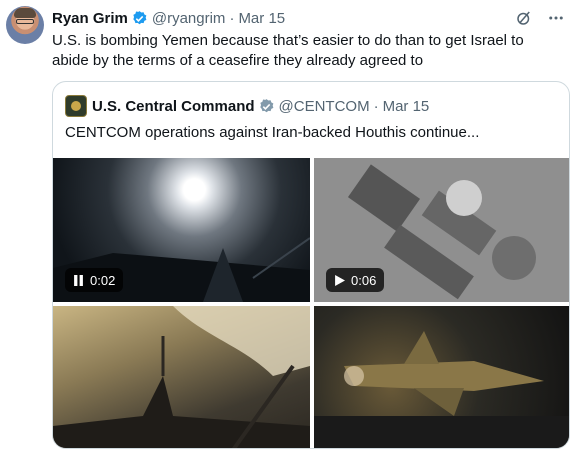 The height and width of the screenshot is (452, 573). What do you see at coordinates (103, 280) in the screenshot?
I see `video-duration: 0:02` at bounding box center [103, 280].